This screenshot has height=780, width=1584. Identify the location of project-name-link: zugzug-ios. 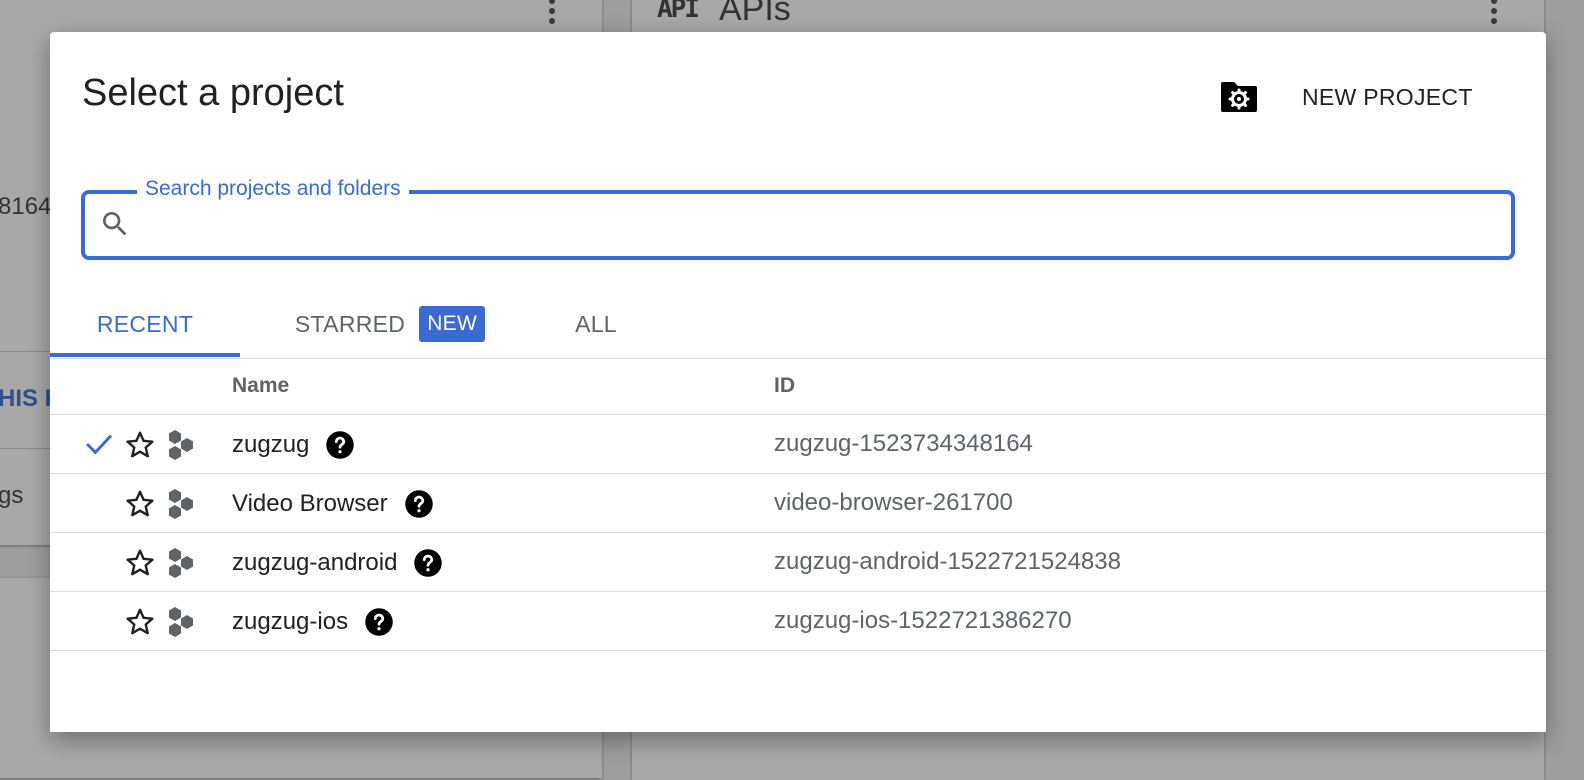
(290, 622).